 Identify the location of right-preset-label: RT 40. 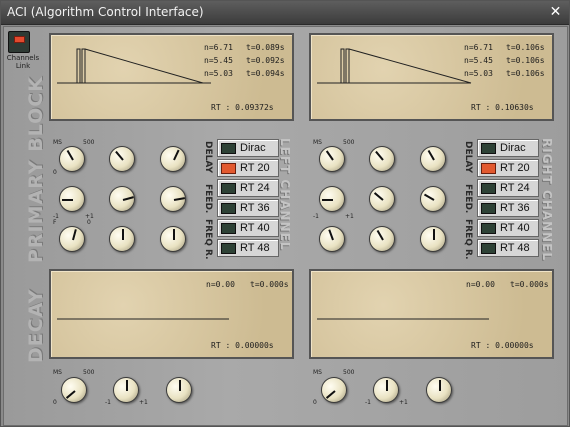
(515, 228).